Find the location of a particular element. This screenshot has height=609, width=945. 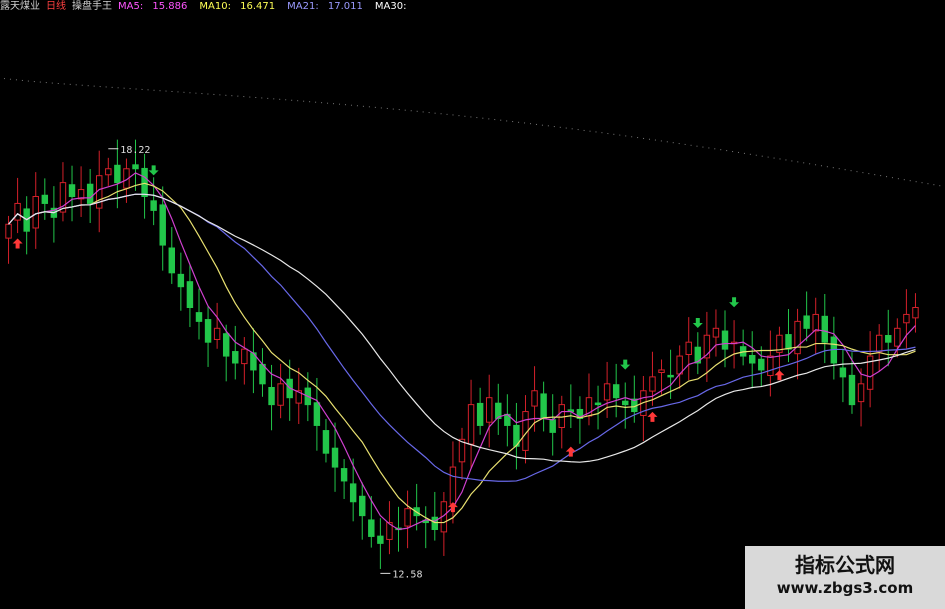

ma30-label: MA30: is located at coordinates (390, 6).